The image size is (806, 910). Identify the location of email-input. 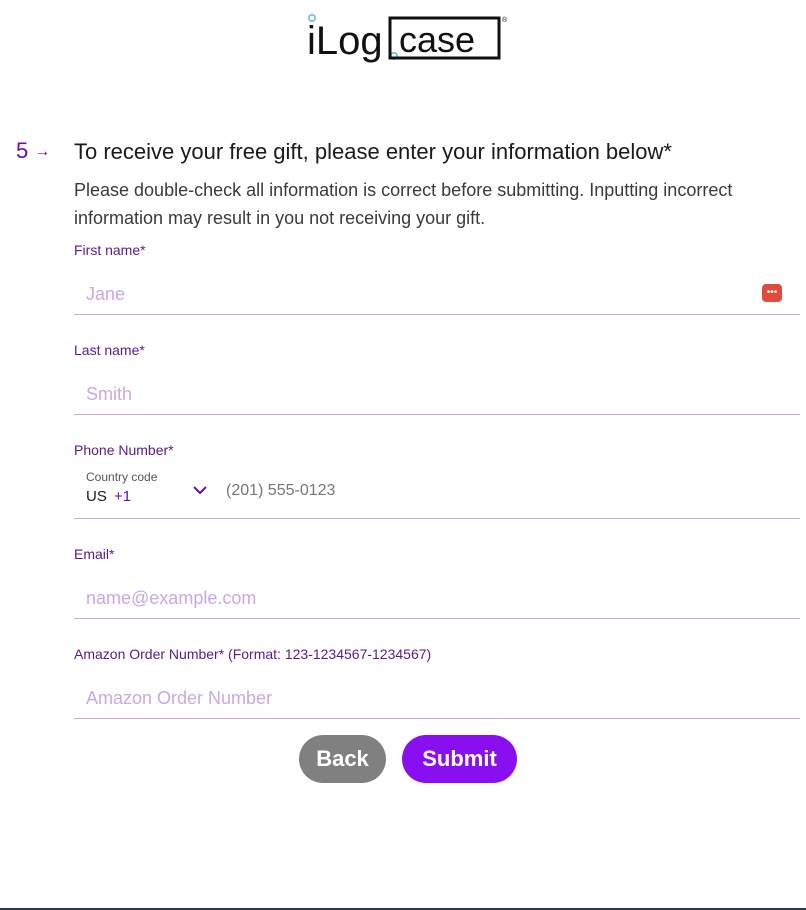
(437, 599).